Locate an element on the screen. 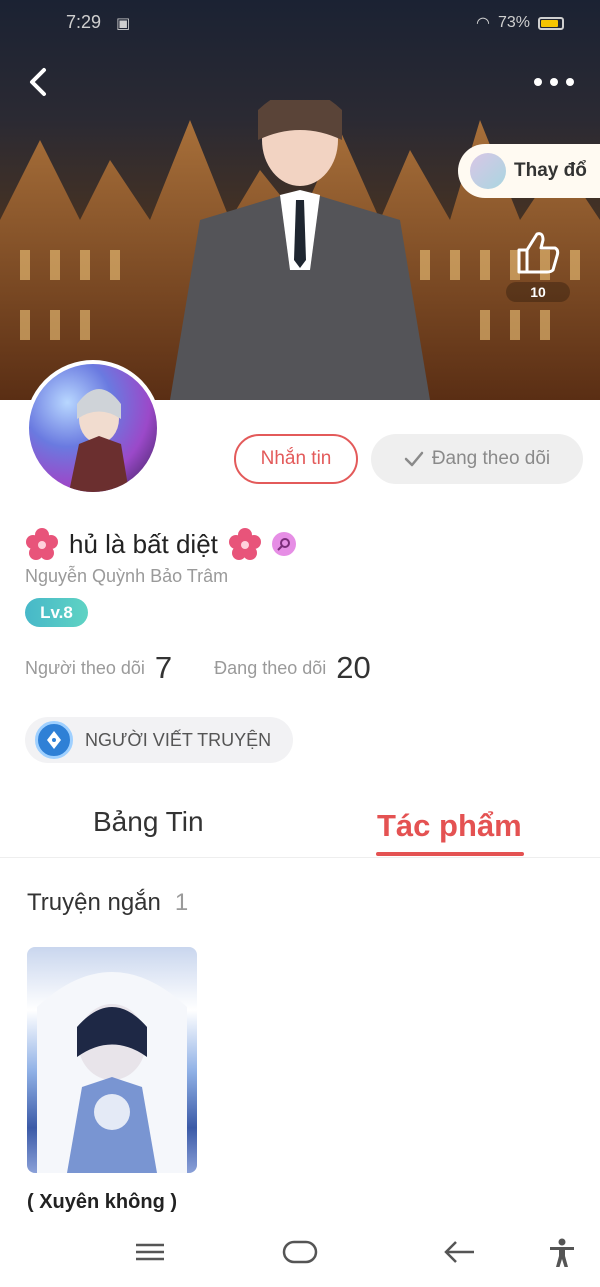 The image size is (600, 1287). display-name-row: hủ là bất diệt is located at coordinates (160, 544).